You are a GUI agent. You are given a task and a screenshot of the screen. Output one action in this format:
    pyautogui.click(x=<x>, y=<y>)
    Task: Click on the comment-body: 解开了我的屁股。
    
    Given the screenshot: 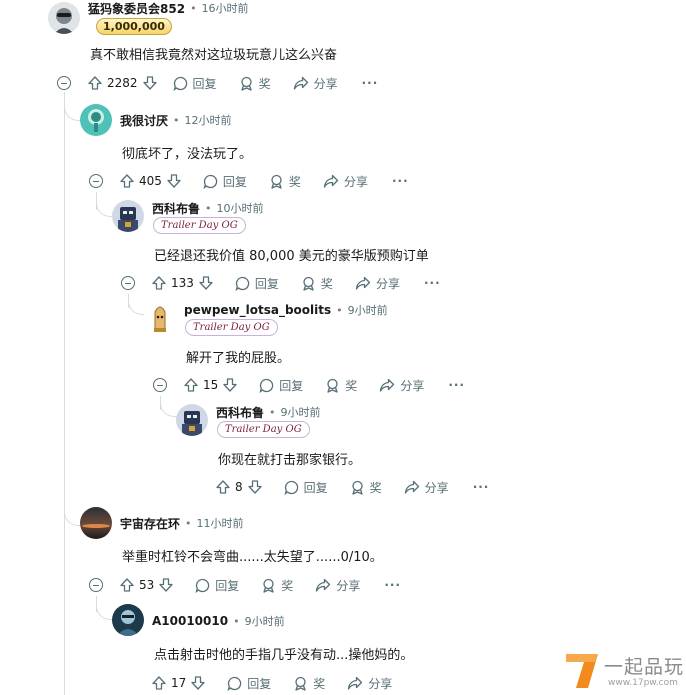 What is the action you would take?
    pyautogui.click(x=238, y=358)
    